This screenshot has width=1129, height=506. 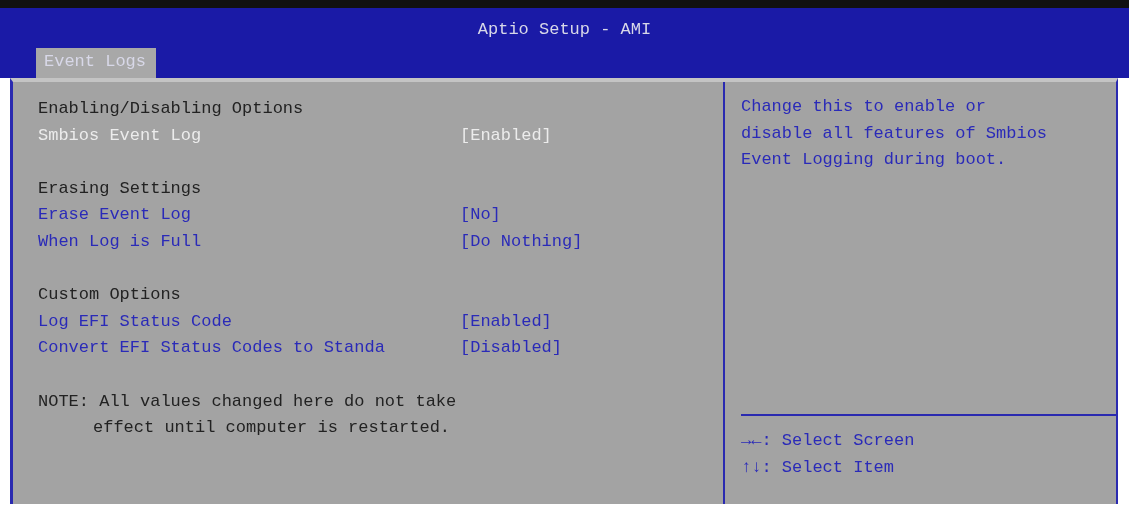 What do you see at coordinates (828, 441) in the screenshot?
I see `key-hint: →←: Select Screen` at bounding box center [828, 441].